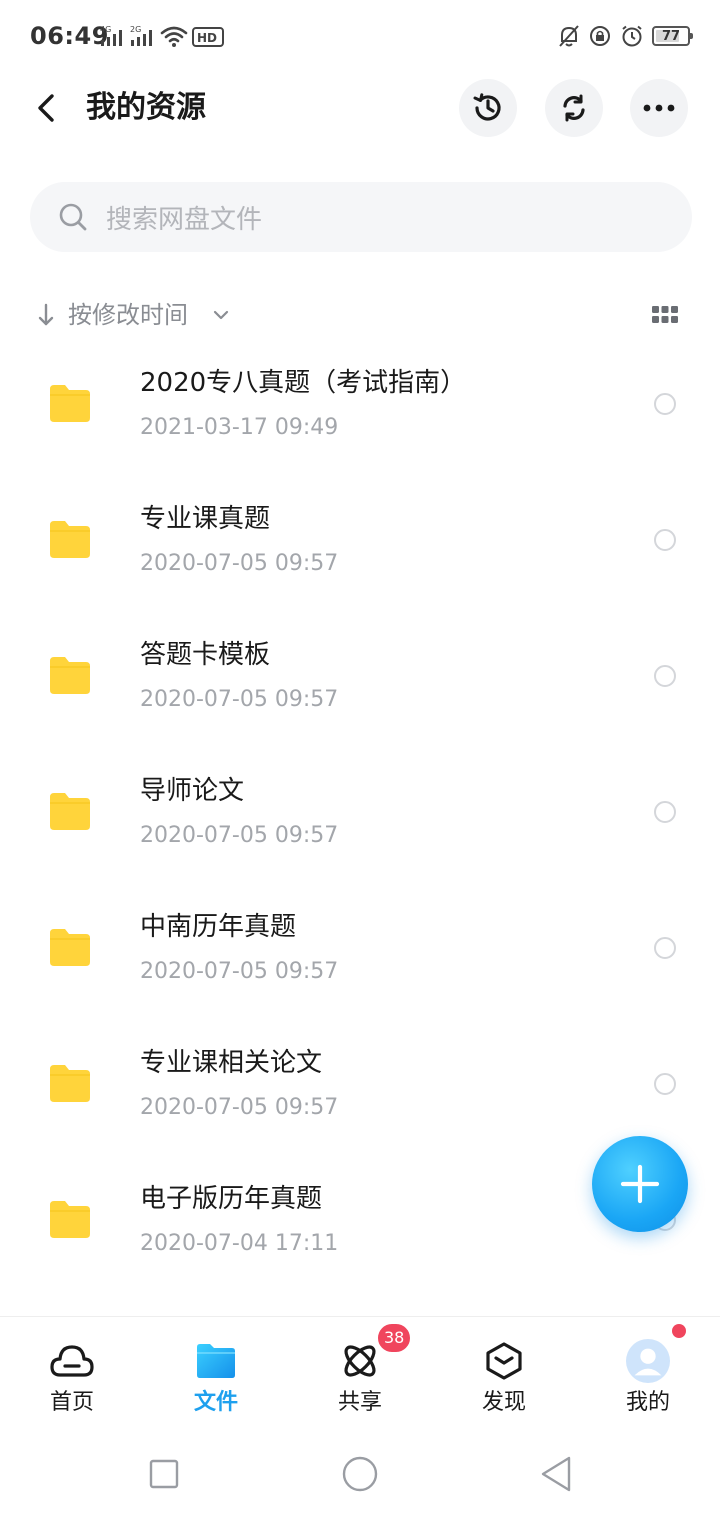 The height and width of the screenshot is (1520, 720). I want to click on page-title: 我的资源, so click(146, 107).